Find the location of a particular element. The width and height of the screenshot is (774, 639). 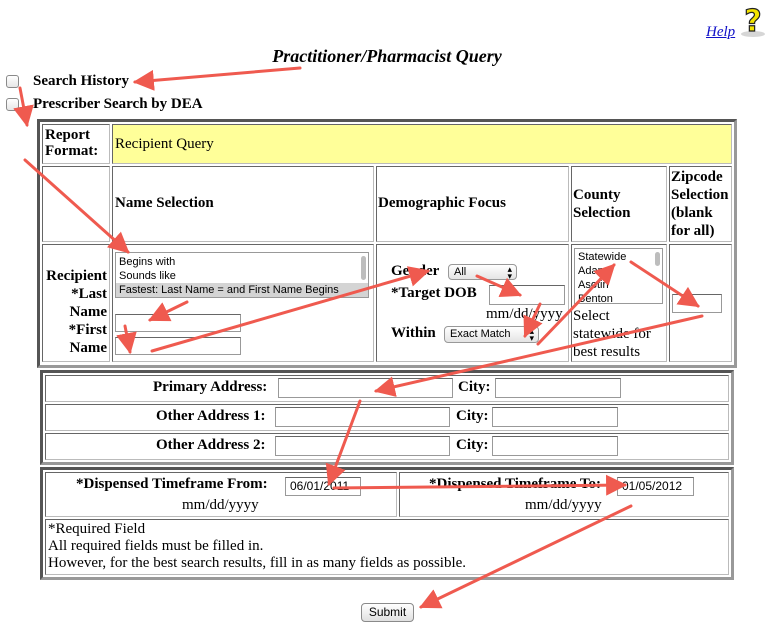

primary-city-input is located at coordinates (558, 388).